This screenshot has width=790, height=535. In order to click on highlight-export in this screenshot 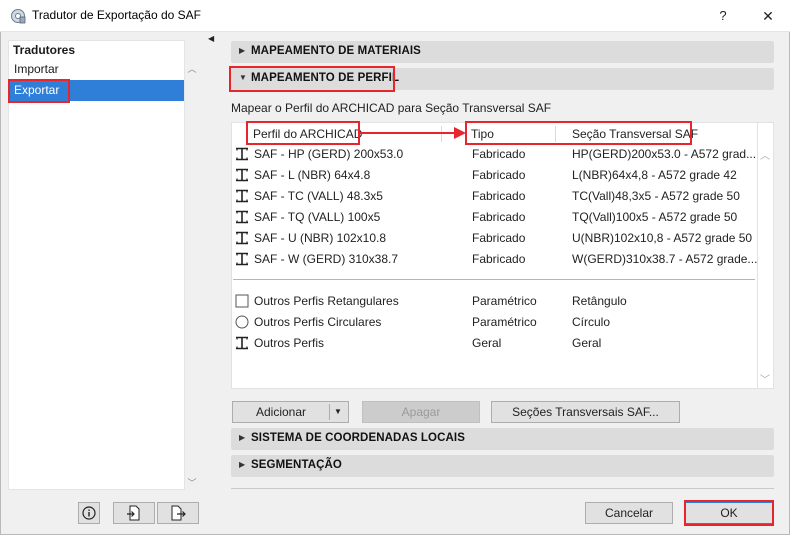, I will do `click(39, 91)`.